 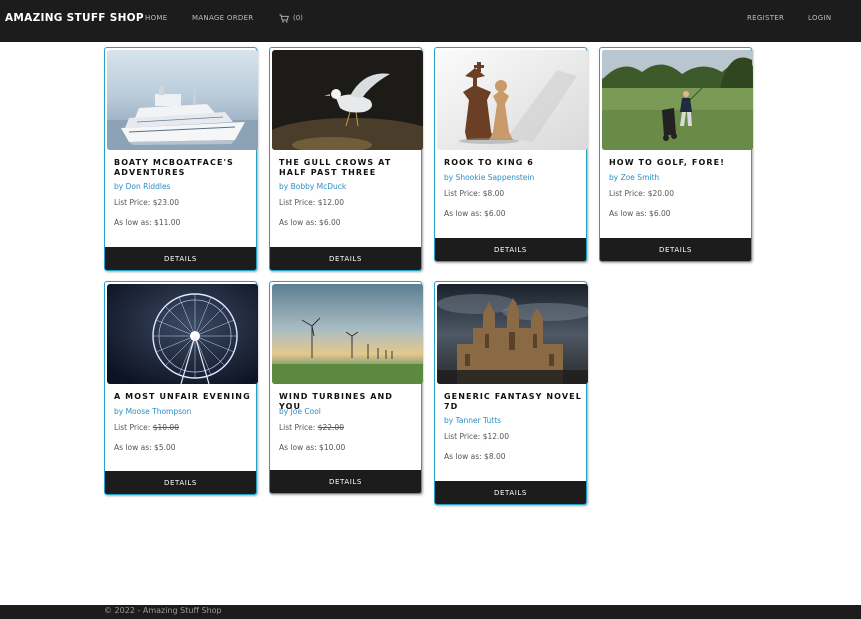 I want to click on product-image-cathedral, so click(x=512, y=334).